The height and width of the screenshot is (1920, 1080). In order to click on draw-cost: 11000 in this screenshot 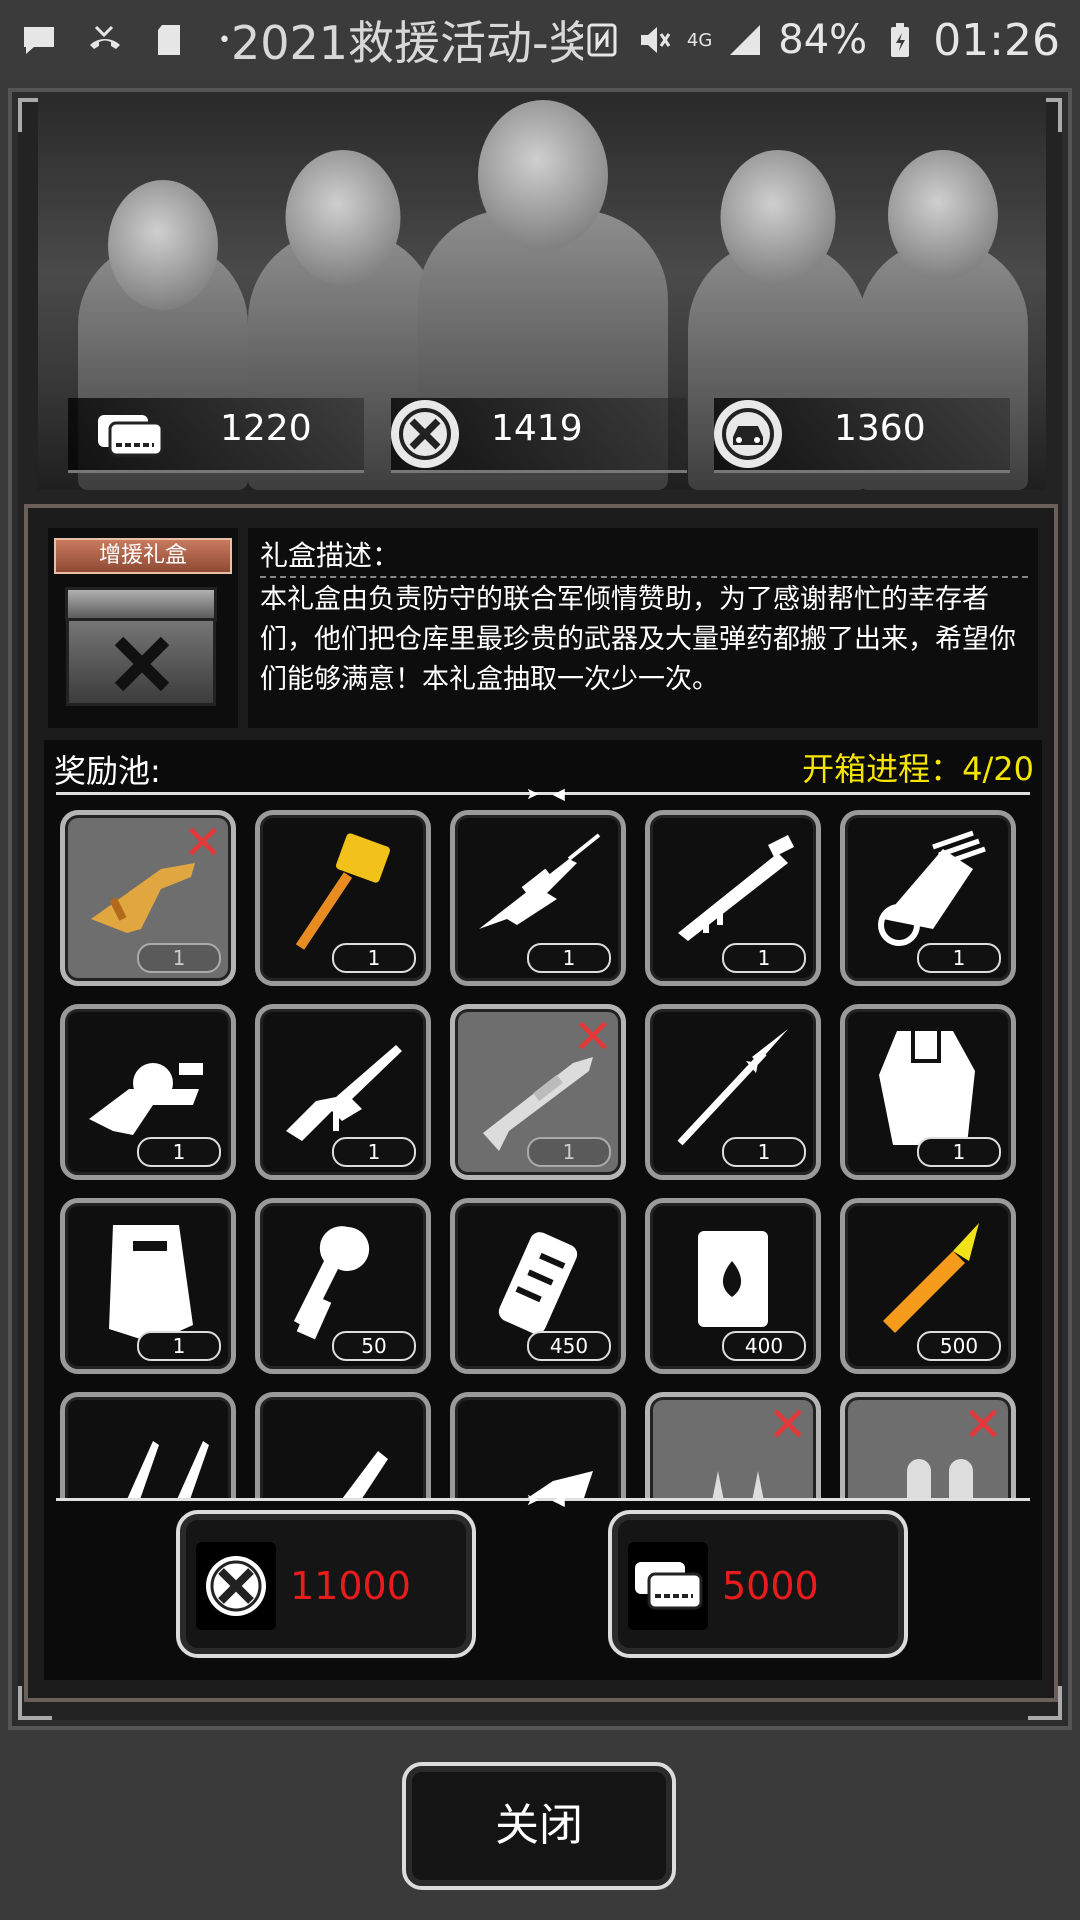, I will do `click(350, 1586)`.